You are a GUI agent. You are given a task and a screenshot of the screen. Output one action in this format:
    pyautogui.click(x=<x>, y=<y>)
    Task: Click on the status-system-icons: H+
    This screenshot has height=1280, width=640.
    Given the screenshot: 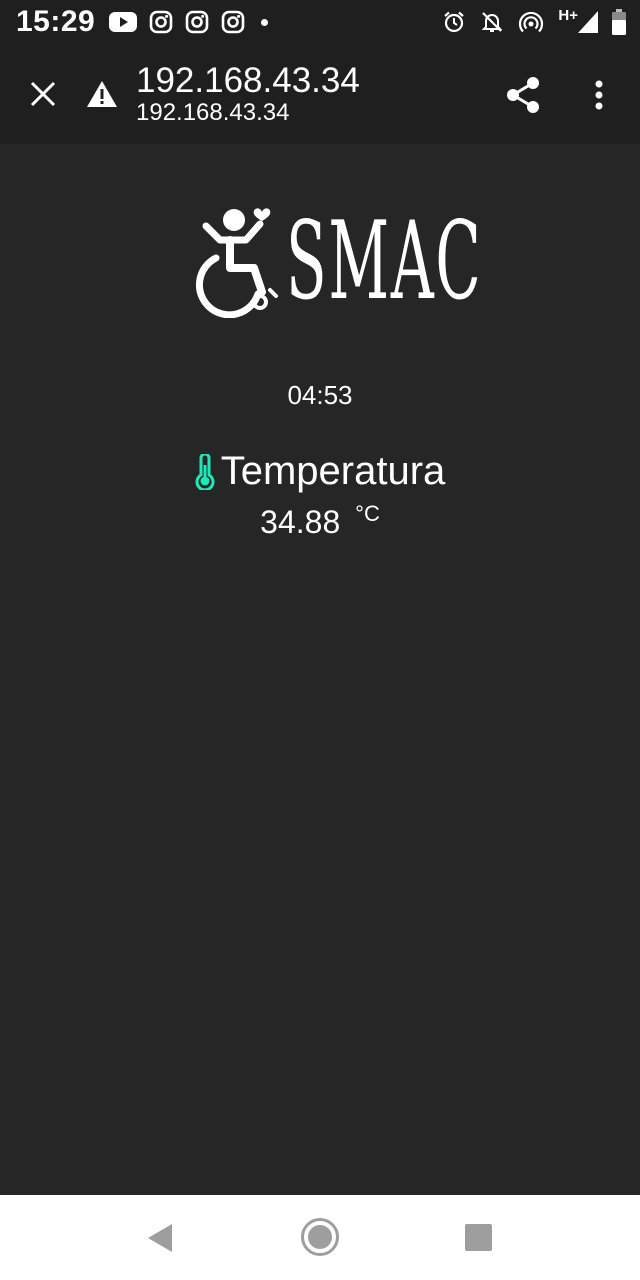 What is the action you would take?
    pyautogui.click(x=534, y=21)
    